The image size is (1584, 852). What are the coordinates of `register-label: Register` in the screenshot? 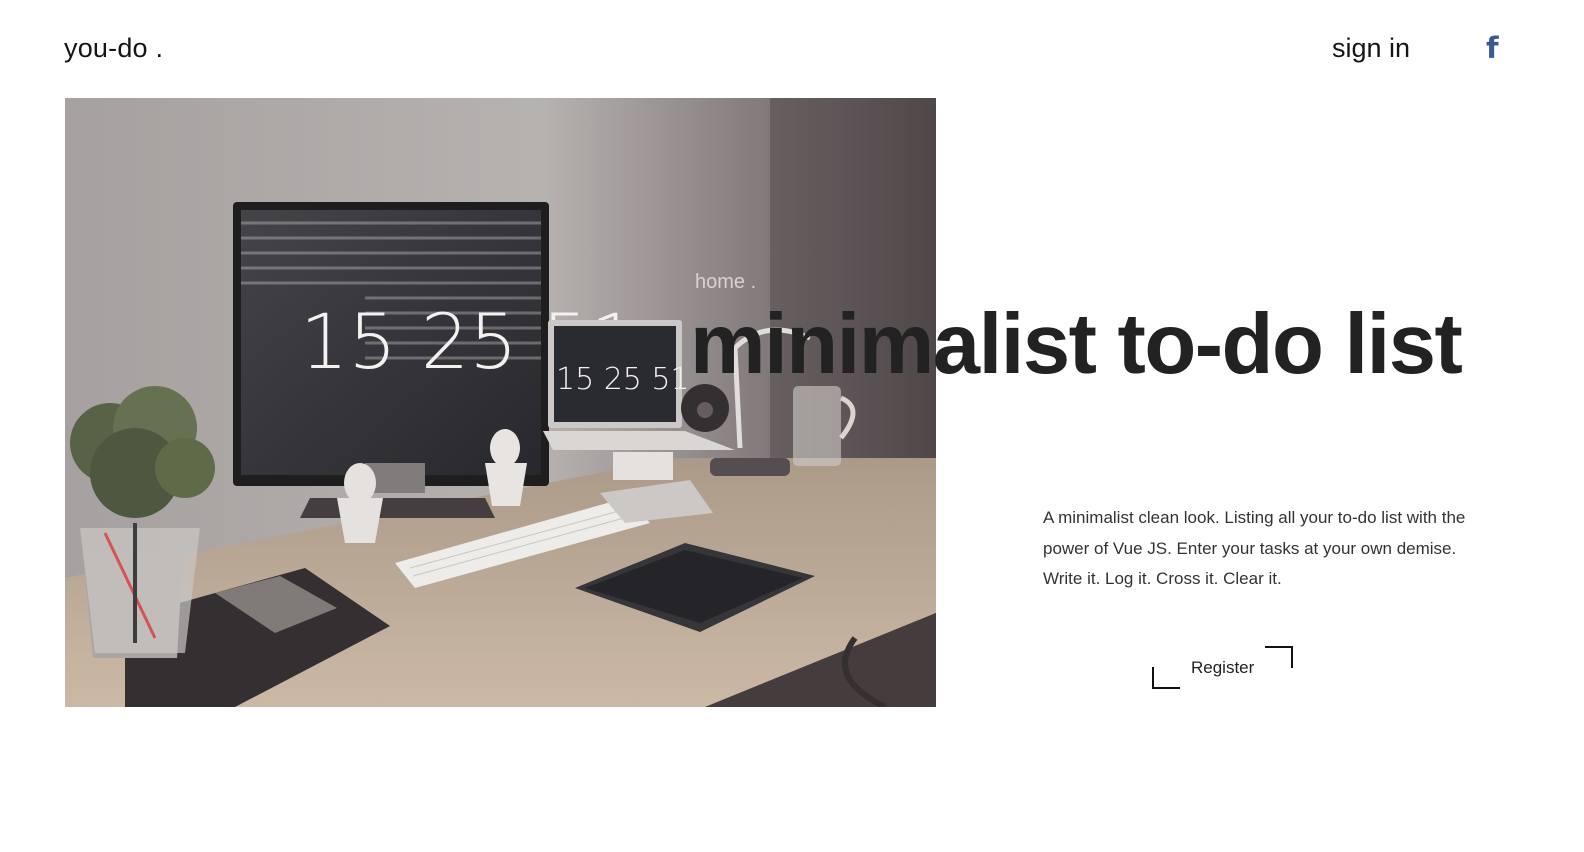 It's located at (1223, 667).